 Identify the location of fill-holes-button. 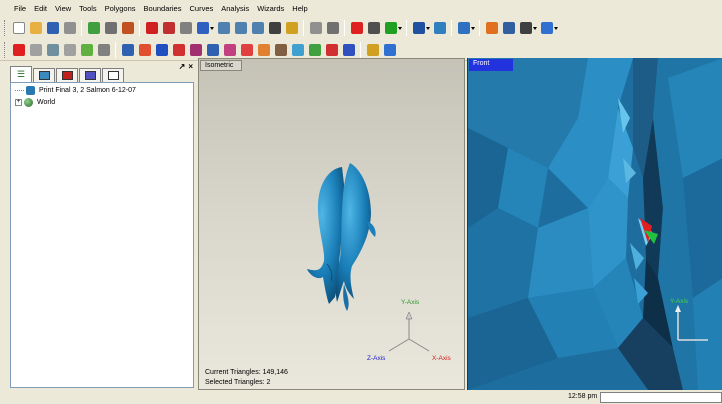
(331, 49).